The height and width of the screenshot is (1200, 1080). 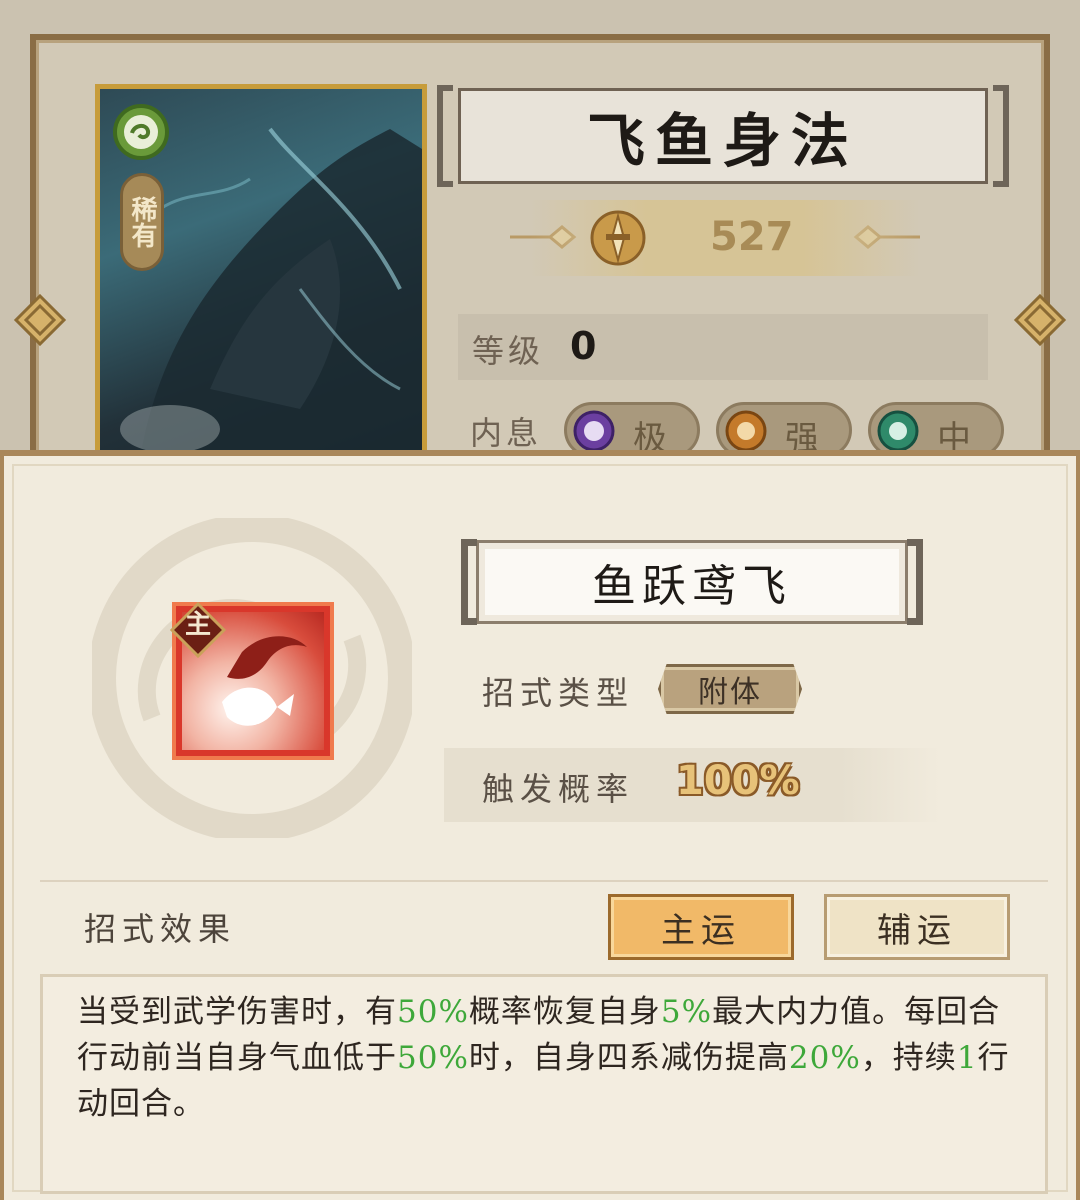 What do you see at coordinates (701, 927) in the screenshot?
I see `tab-main-mode: 主运` at bounding box center [701, 927].